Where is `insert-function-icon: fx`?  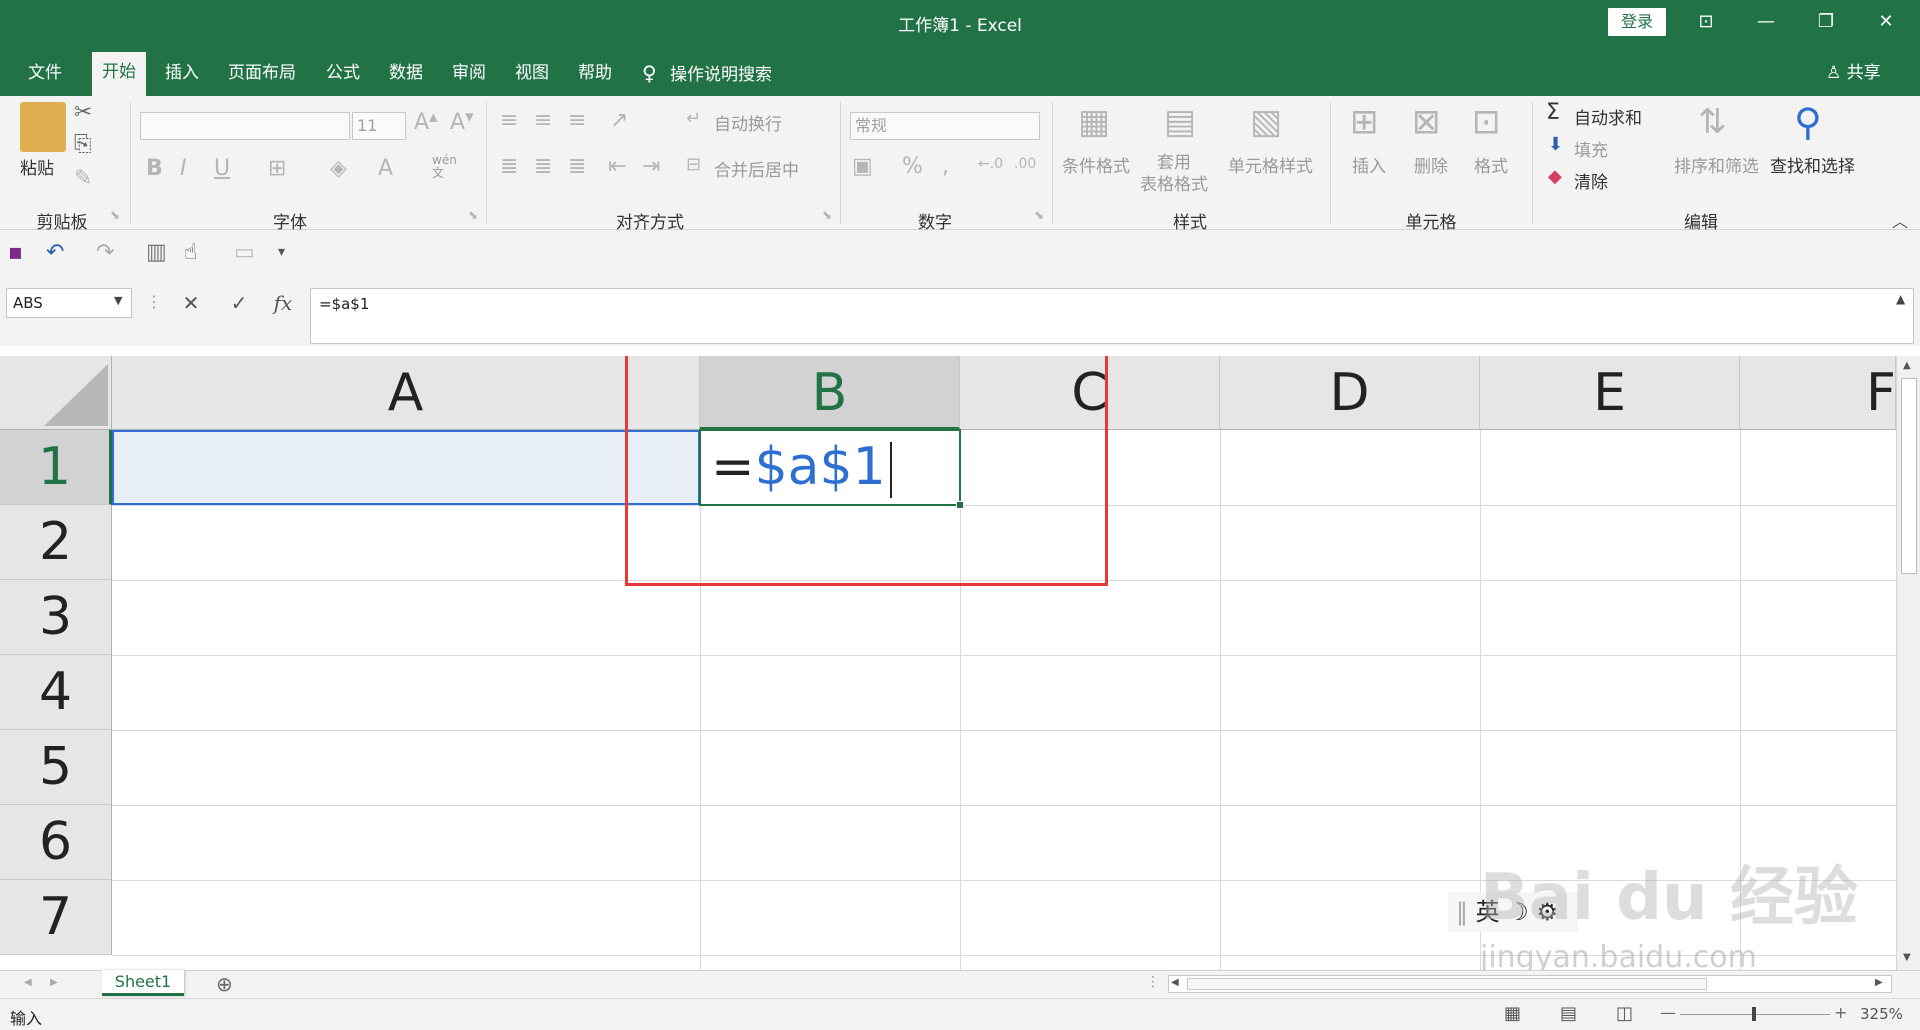 insert-function-icon: fx is located at coordinates (283, 303).